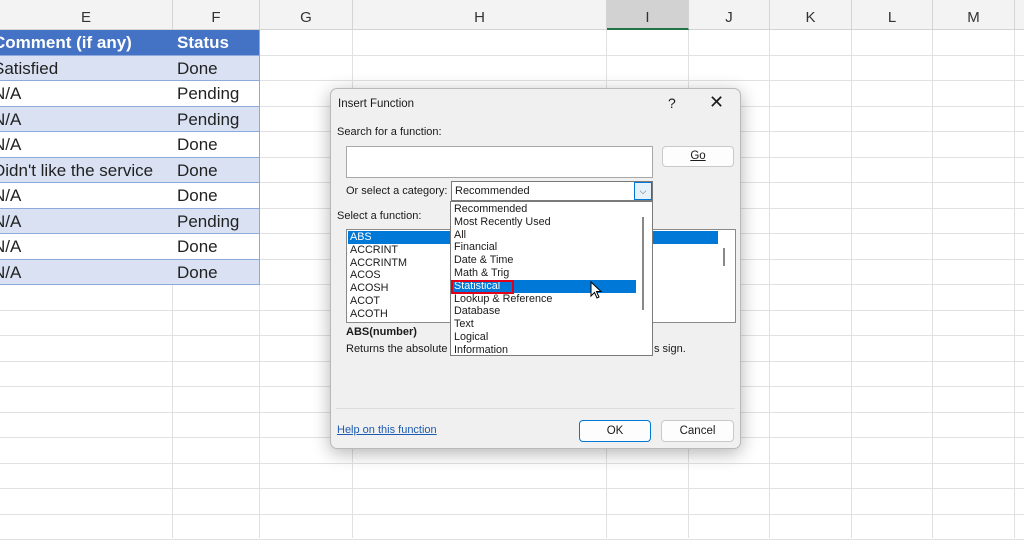 This screenshot has width=1024, height=540. I want to click on column-header-G: G, so click(306, 15).